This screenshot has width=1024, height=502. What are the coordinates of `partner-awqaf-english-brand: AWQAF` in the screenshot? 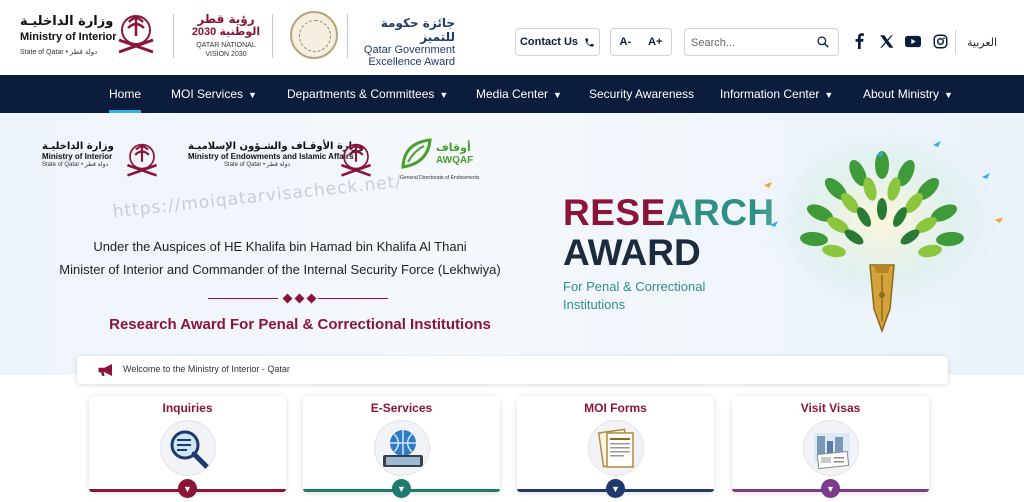 It's located at (455, 160).